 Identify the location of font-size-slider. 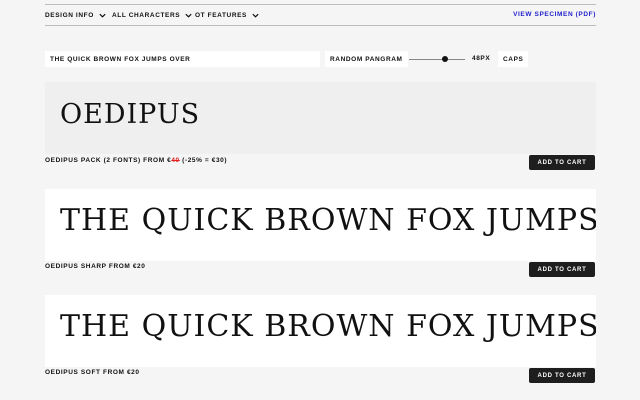
(437, 59).